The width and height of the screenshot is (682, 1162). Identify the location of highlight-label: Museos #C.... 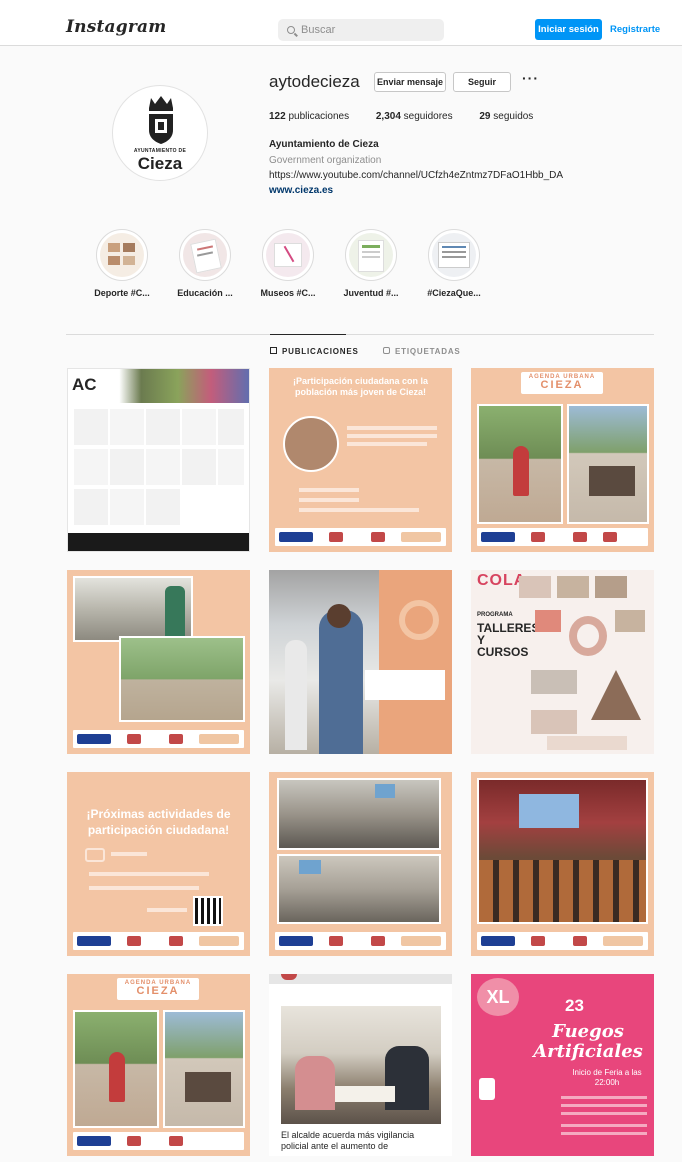
(288, 293).